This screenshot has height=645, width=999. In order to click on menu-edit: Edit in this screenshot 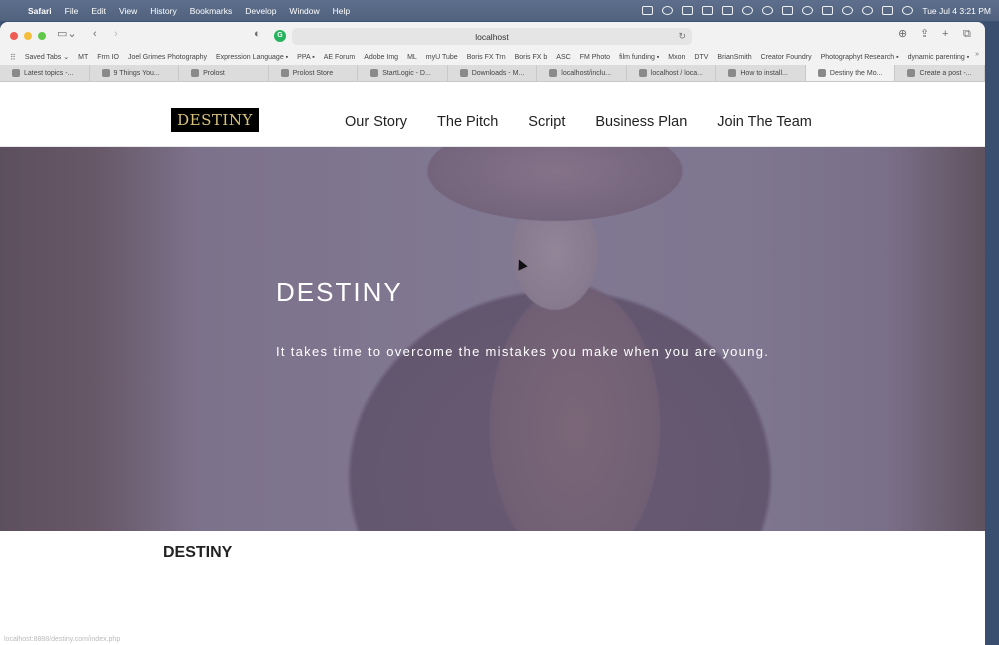, I will do `click(98, 11)`.